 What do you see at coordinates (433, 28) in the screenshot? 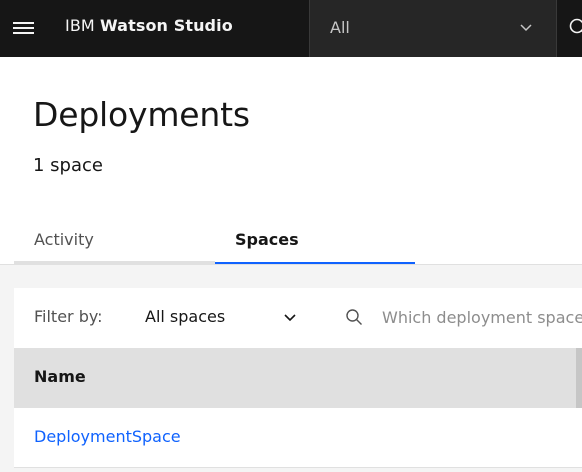
I see `context-selector: All` at bounding box center [433, 28].